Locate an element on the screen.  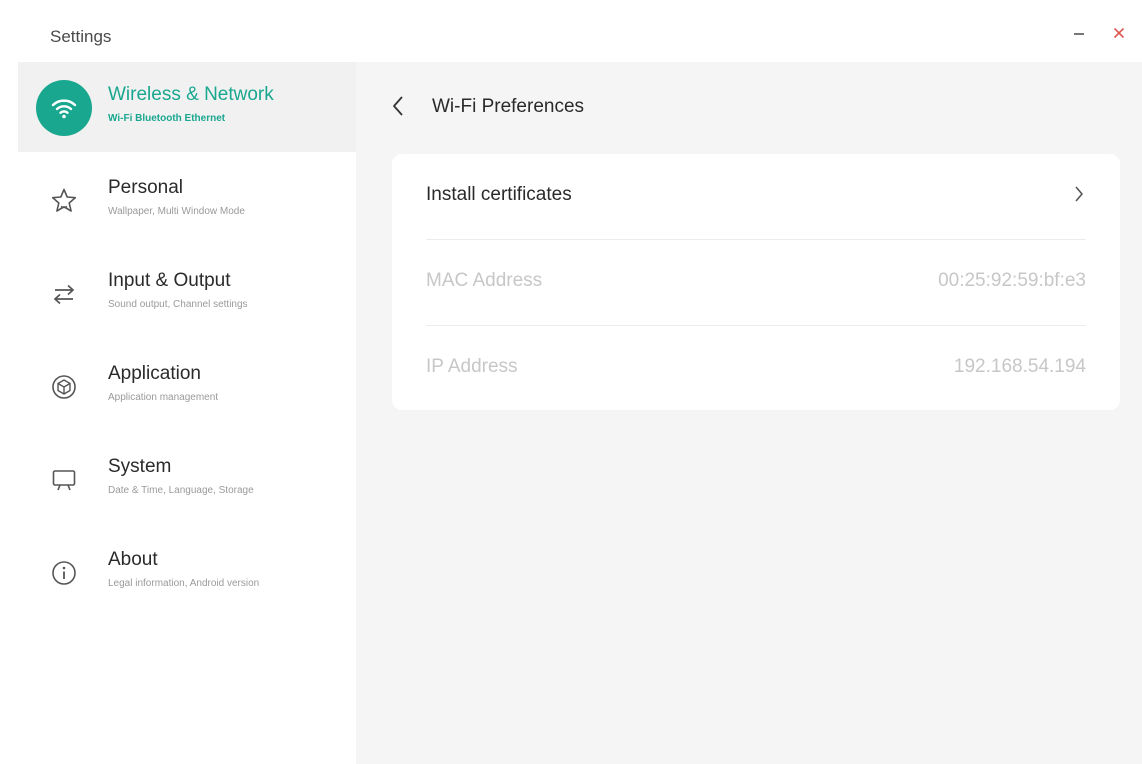
row-label: IP Address is located at coordinates (472, 366).